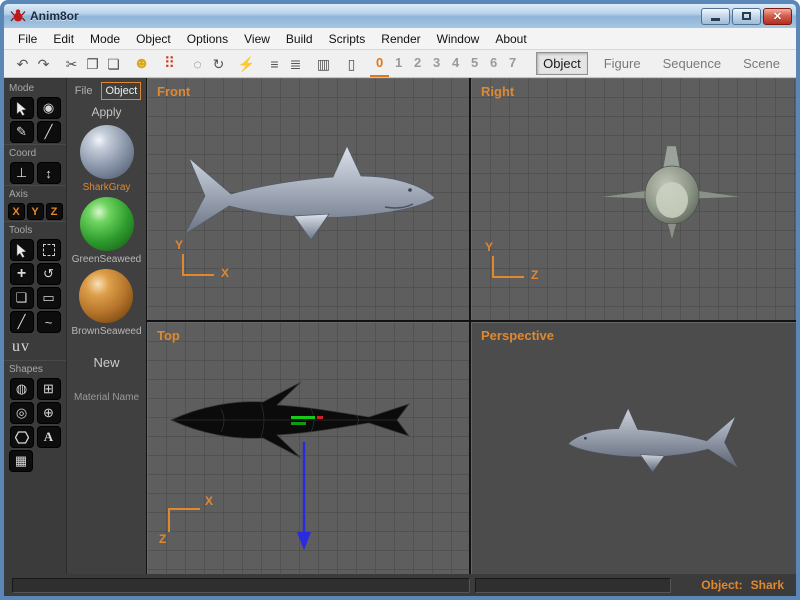  Describe the element at coordinates (304, 496) in the screenshot. I see `translate-gizmo-arrow` at that location.